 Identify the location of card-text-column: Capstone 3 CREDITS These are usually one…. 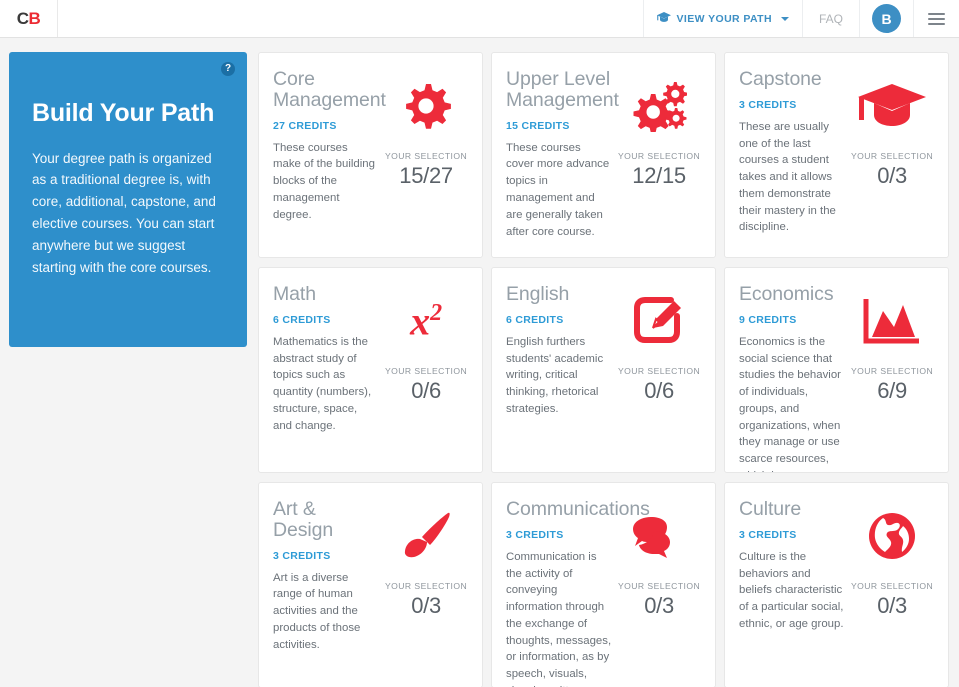
(794, 158).